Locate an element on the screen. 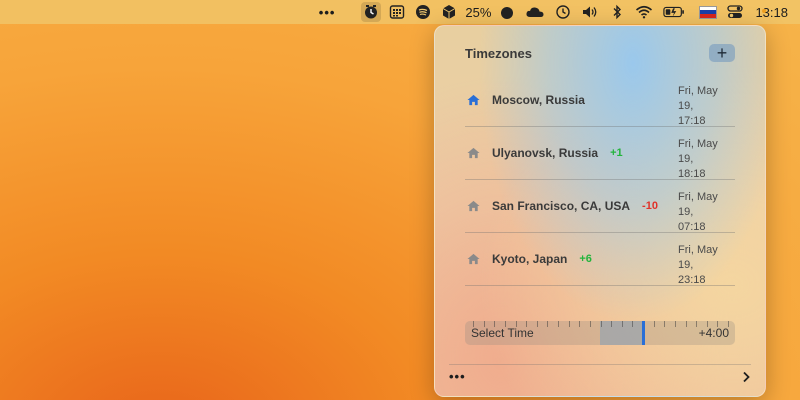  timezone-datetime: Fri, May 19, 23:18 is located at coordinates (706, 265).